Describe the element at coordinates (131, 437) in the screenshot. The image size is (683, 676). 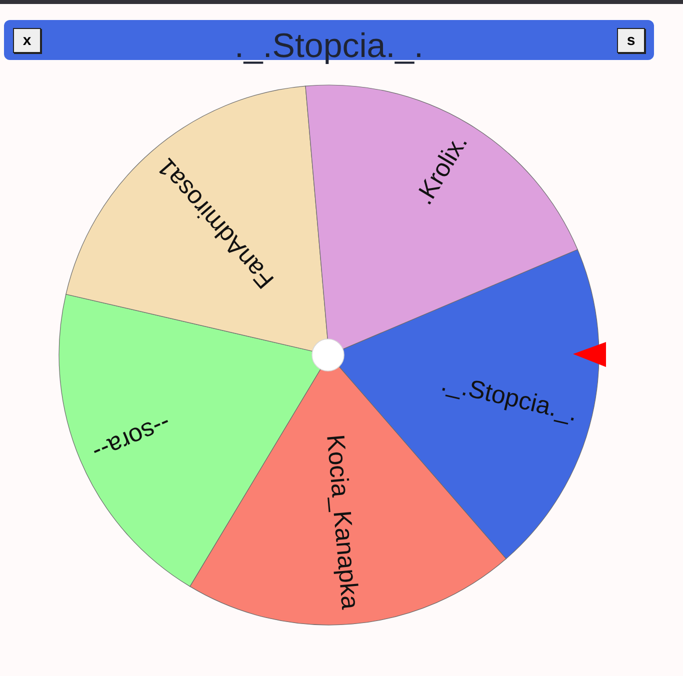
I see `segment-label: --sora--` at that location.